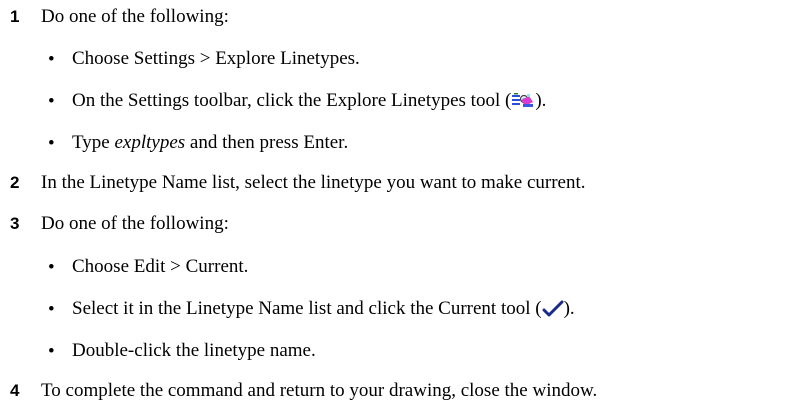  Describe the element at coordinates (15, 390) in the screenshot. I see `step-number: 4` at that location.